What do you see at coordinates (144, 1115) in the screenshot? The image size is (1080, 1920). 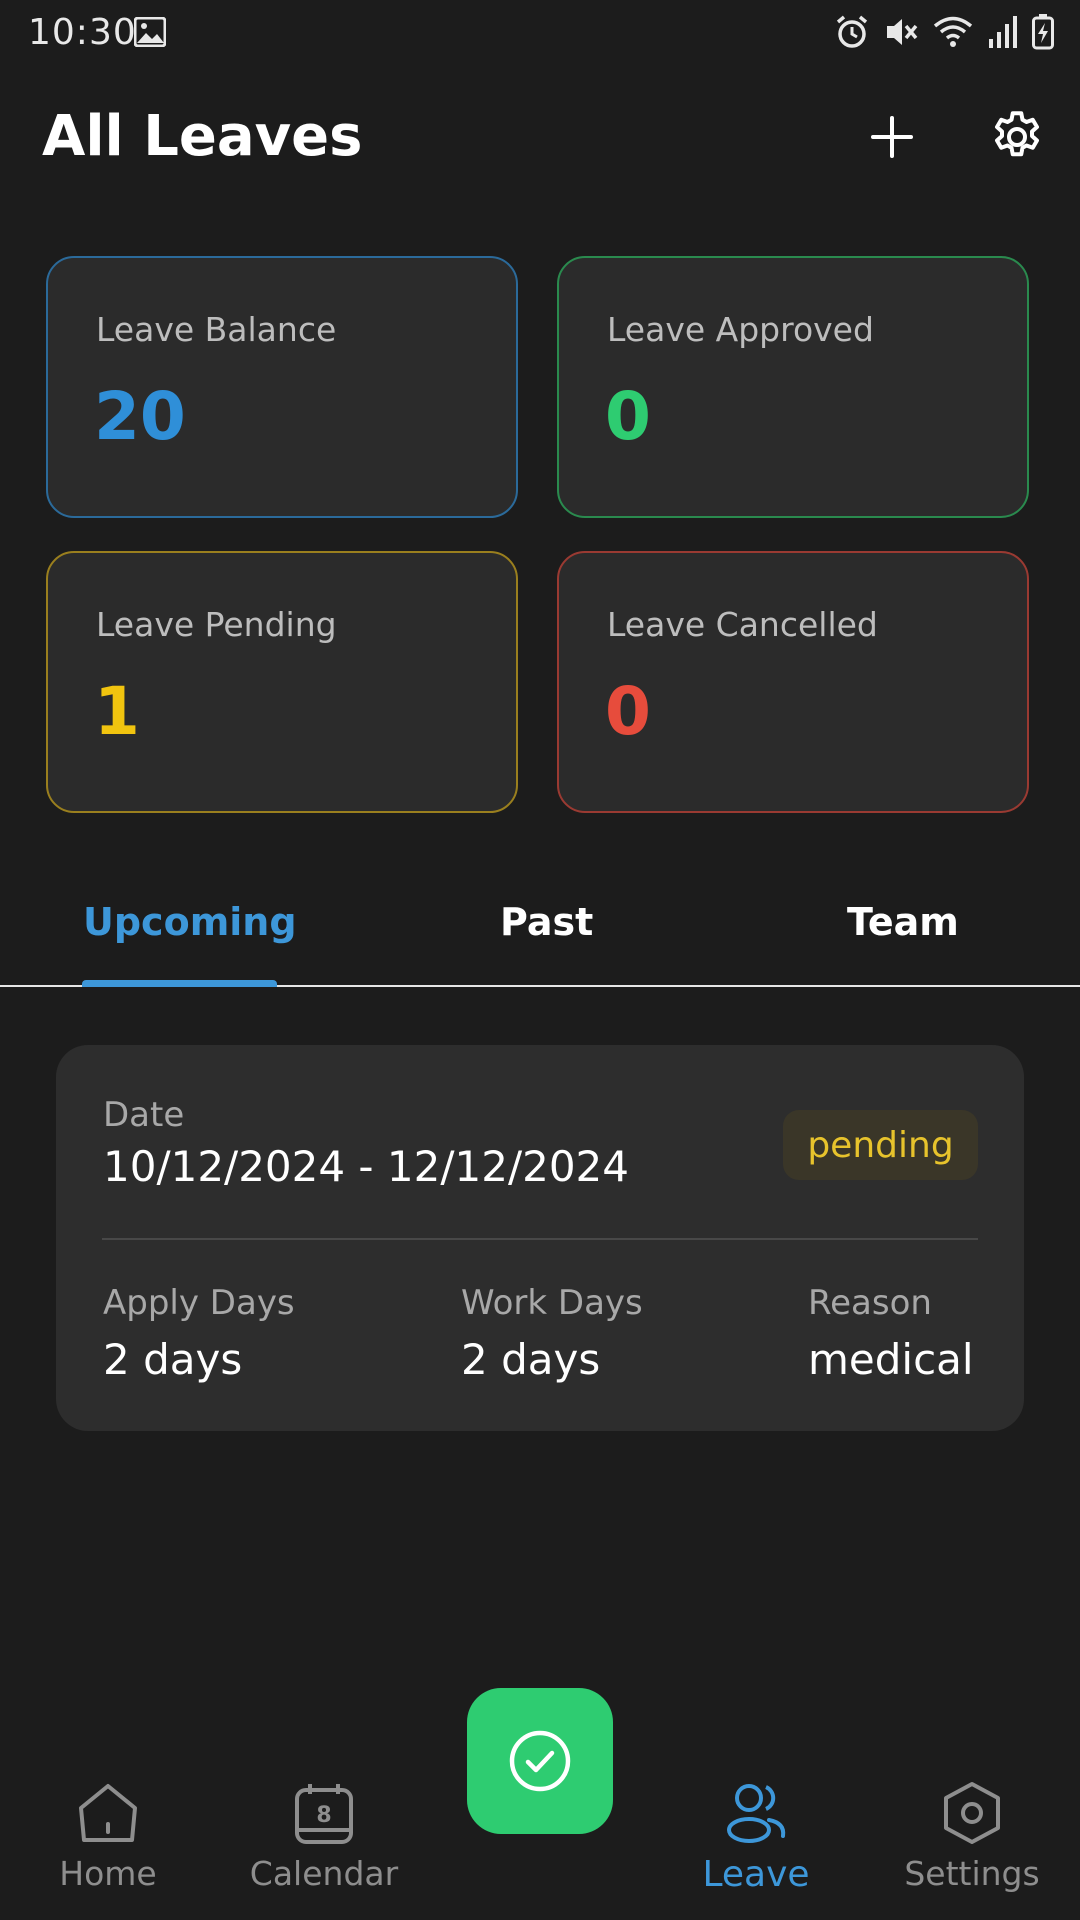 I see `date-label: Date` at bounding box center [144, 1115].